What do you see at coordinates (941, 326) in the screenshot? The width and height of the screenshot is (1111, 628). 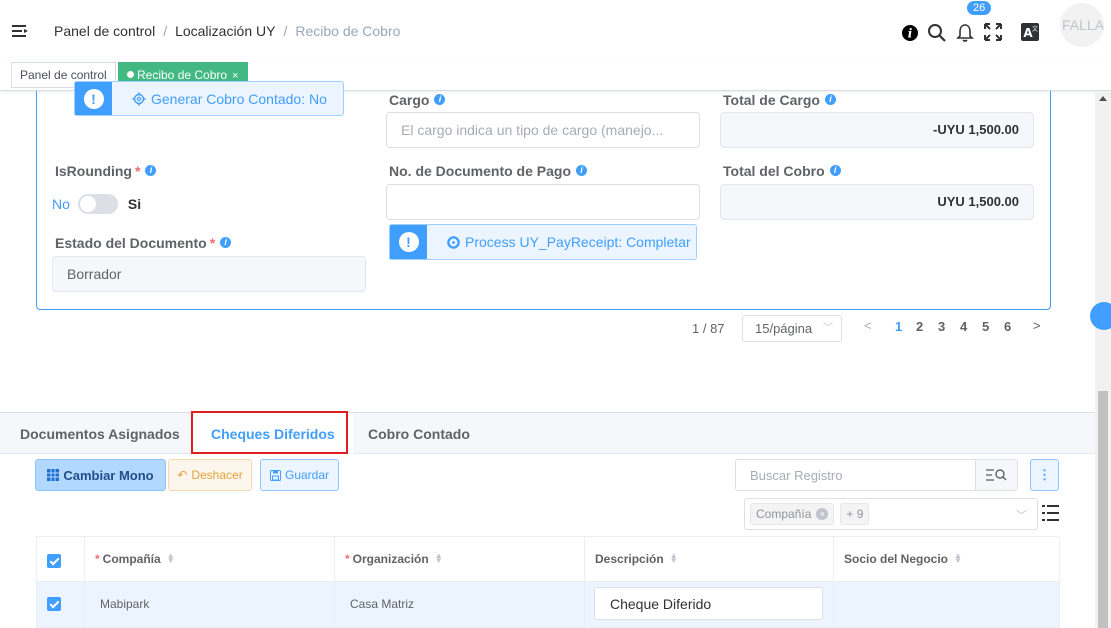 I see `page-3: 3` at bounding box center [941, 326].